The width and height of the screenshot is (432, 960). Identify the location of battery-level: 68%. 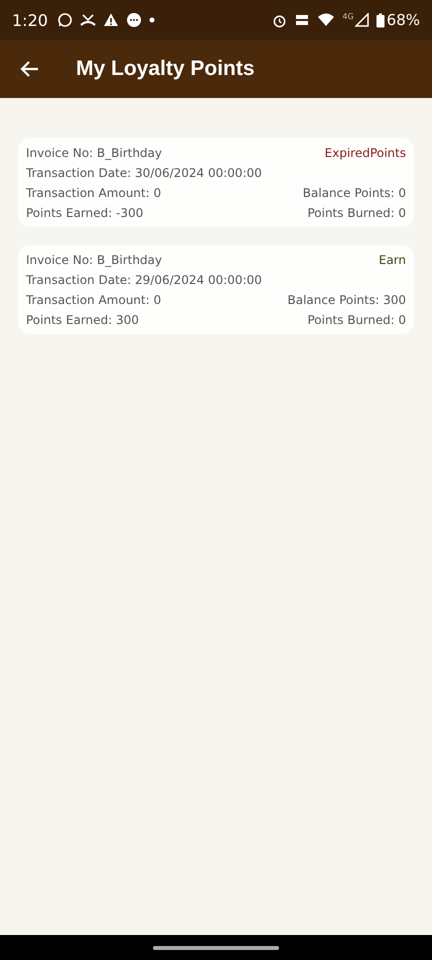
(403, 20).